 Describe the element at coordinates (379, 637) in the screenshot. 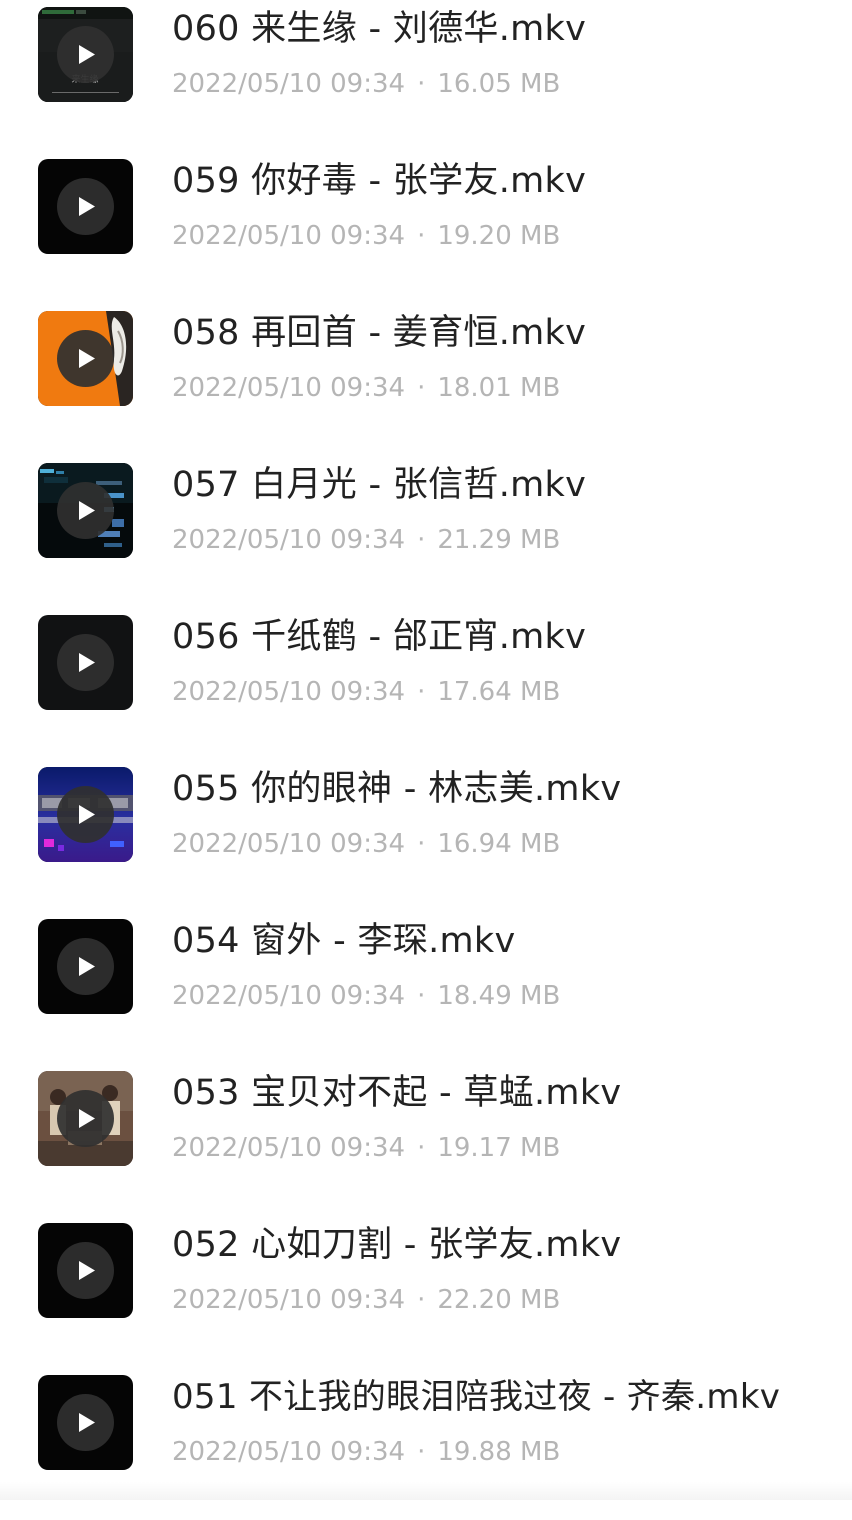

I see `file-title: 056 千纸鹤 - 邰正宵.mkv` at that location.